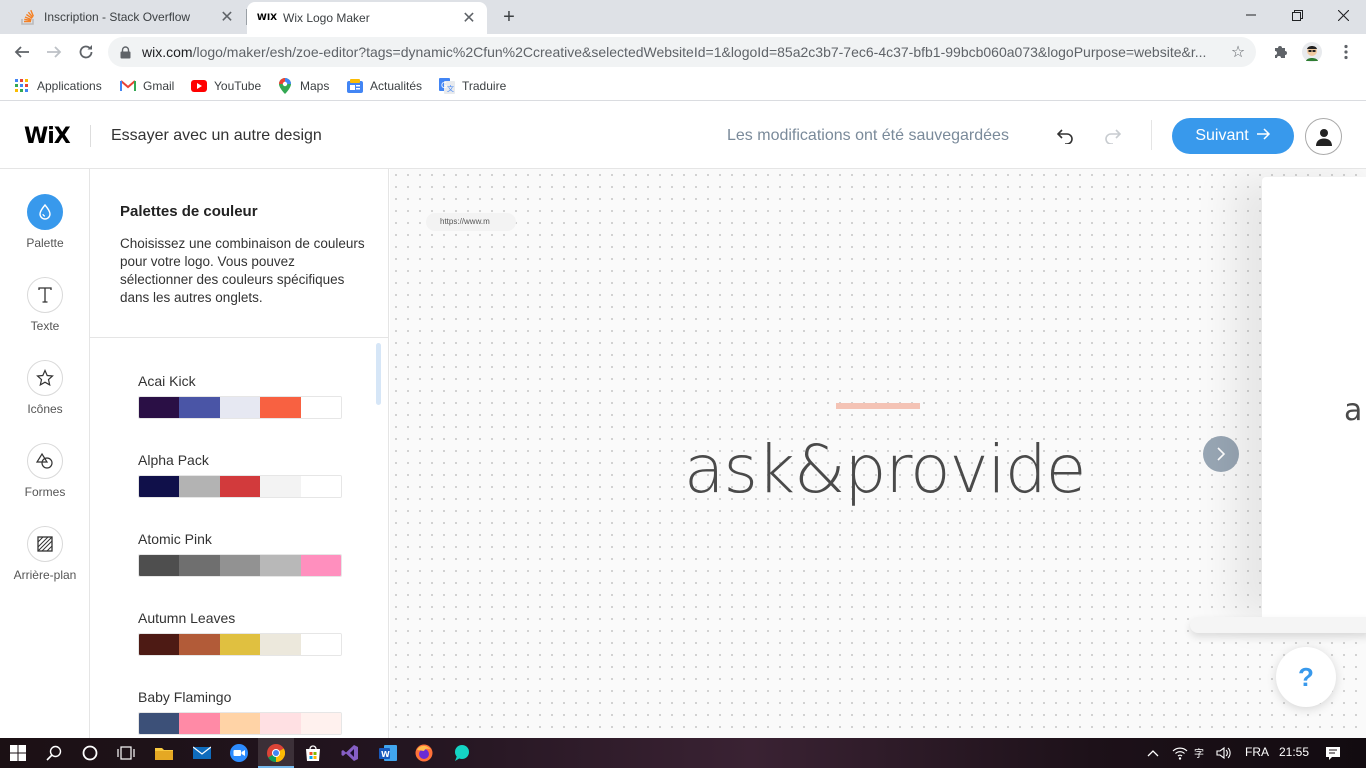 The width and height of the screenshot is (1366, 768). Describe the element at coordinates (509, 17) in the screenshot. I see `new-tab-button: +` at that location.